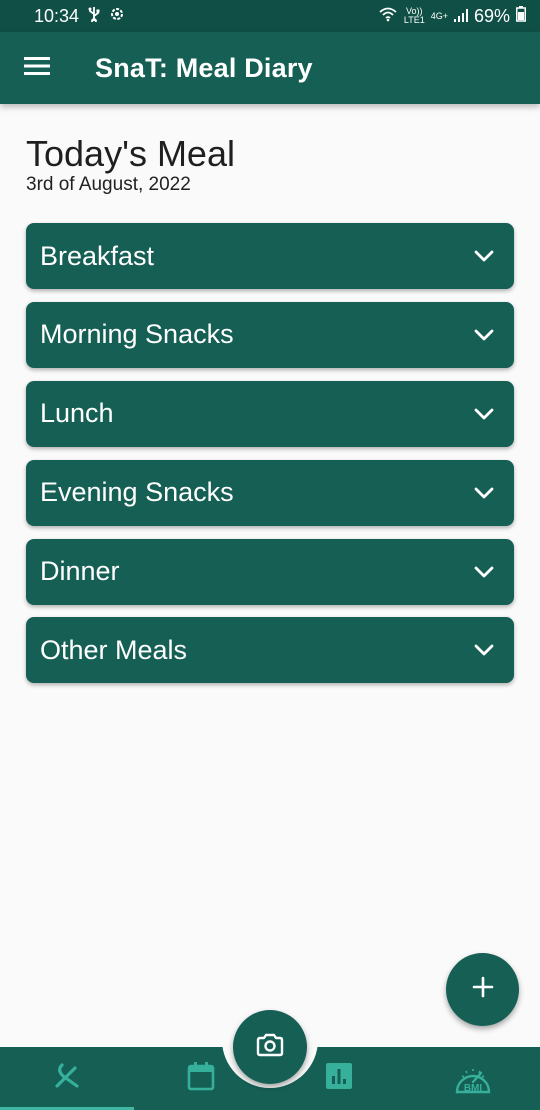 The height and width of the screenshot is (1110, 540). I want to click on meal-card-evening-snacks: Evening Snacks, so click(270, 492).